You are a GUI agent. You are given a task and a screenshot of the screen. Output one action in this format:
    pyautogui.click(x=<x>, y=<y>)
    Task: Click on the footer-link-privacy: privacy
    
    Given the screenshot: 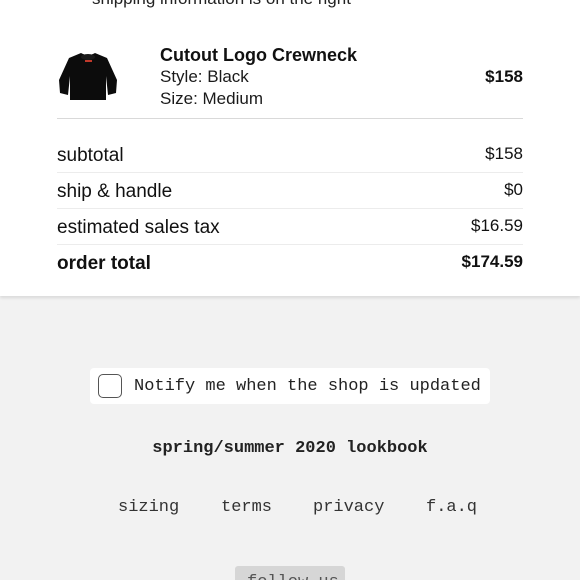 What is the action you would take?
    pyautogui.click(x=348, y=507)
    